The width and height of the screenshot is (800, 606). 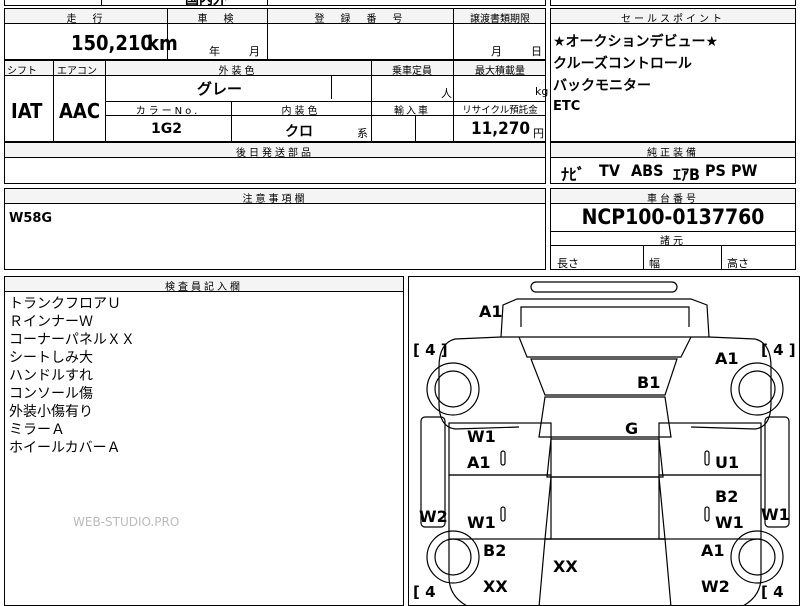 What do you see at coordinates (673, 217) in the screenshot?
I see `chassis-value: NCP100-0137760` at bounding box center [673, 217].